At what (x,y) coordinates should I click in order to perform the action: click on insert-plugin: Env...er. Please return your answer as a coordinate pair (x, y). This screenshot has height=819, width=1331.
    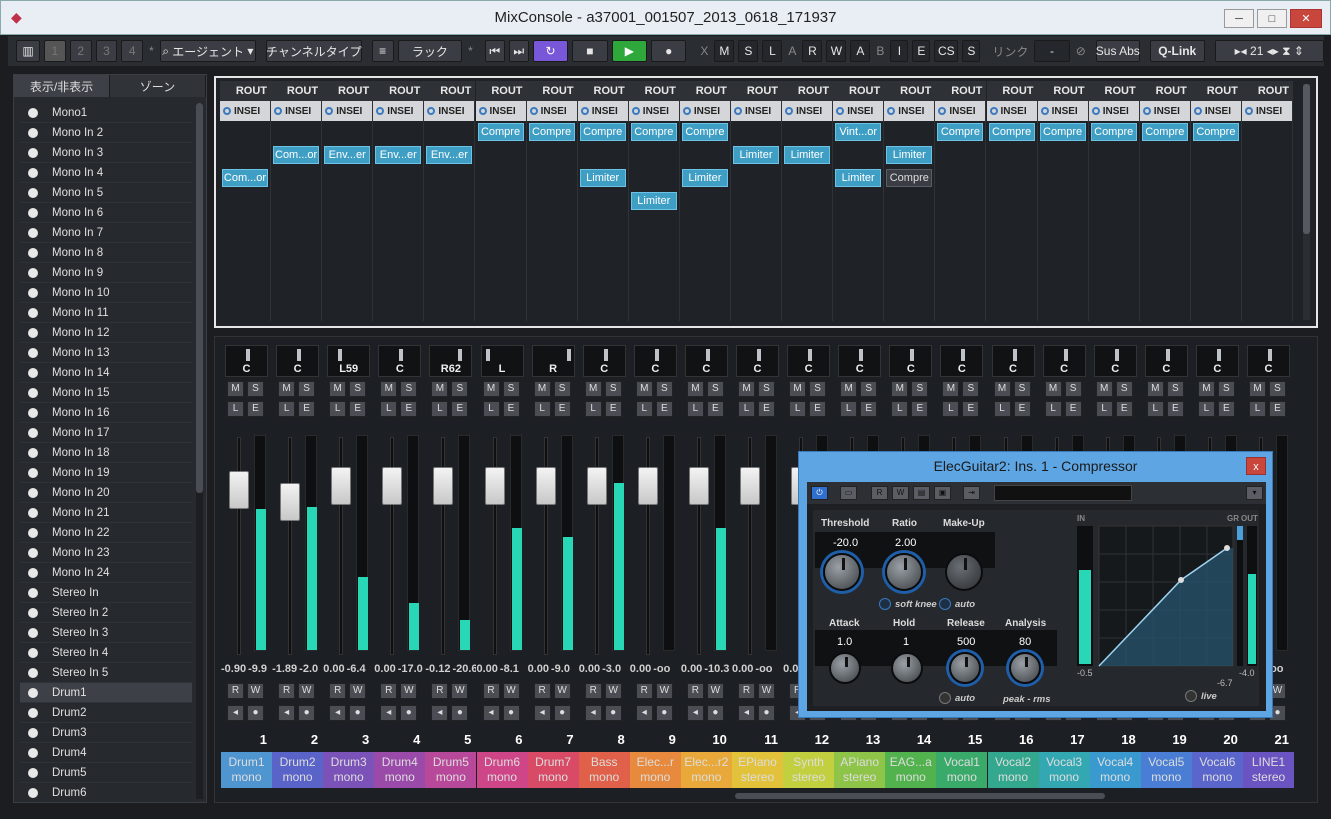
    Looking at the image, I should click on (398, 155).